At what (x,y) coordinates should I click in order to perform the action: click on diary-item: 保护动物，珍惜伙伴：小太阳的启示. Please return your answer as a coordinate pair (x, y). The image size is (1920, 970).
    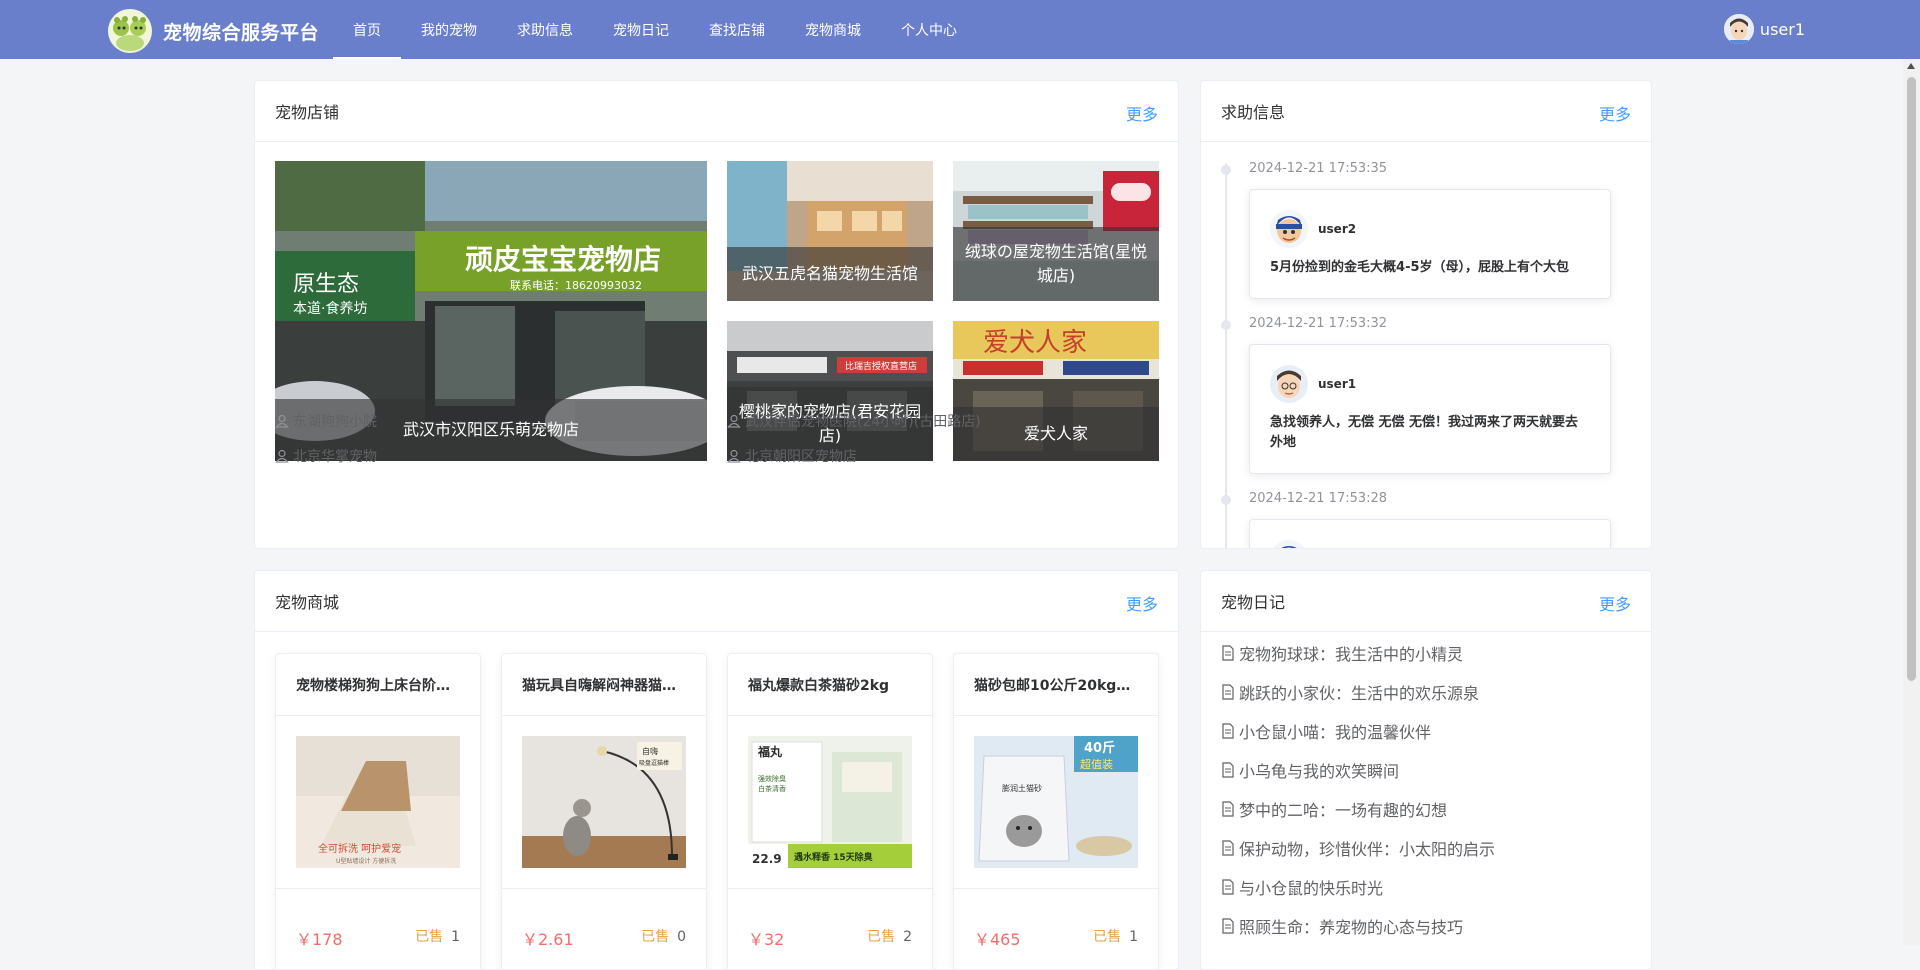
    Looking at the image, I should click on (1358, 848).